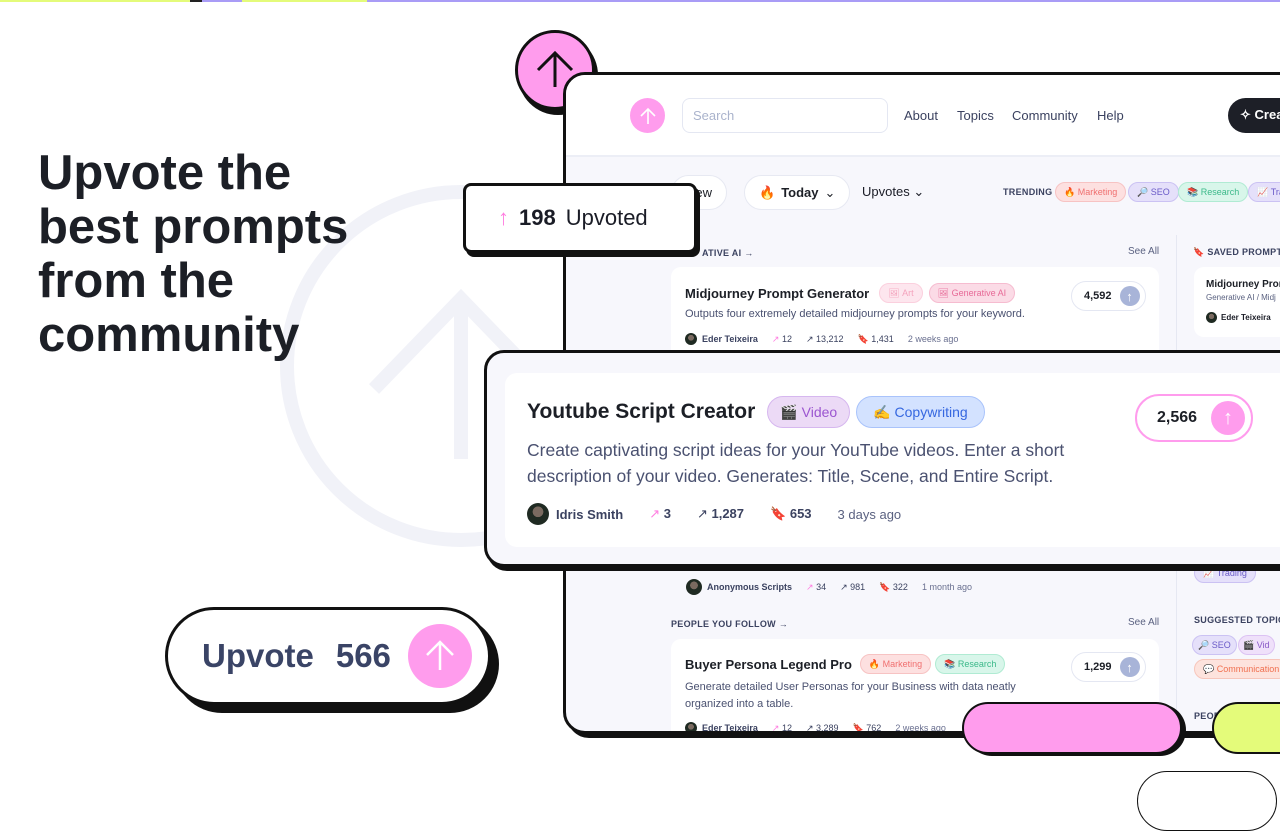 The width and height of the screenshot is (1280, 831). What do you see at coordinates (777, 293) in the screenshot?
I see `card-title: Midjourney Prompt Generator` at bounding box center [777, 293].